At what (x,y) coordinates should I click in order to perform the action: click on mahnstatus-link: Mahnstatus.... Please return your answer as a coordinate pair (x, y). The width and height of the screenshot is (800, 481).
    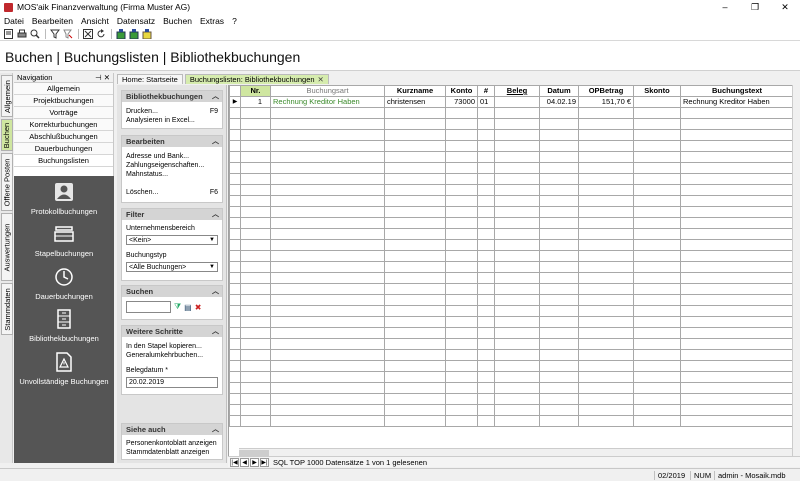
    Looking at the image, I should click on (172, 174).